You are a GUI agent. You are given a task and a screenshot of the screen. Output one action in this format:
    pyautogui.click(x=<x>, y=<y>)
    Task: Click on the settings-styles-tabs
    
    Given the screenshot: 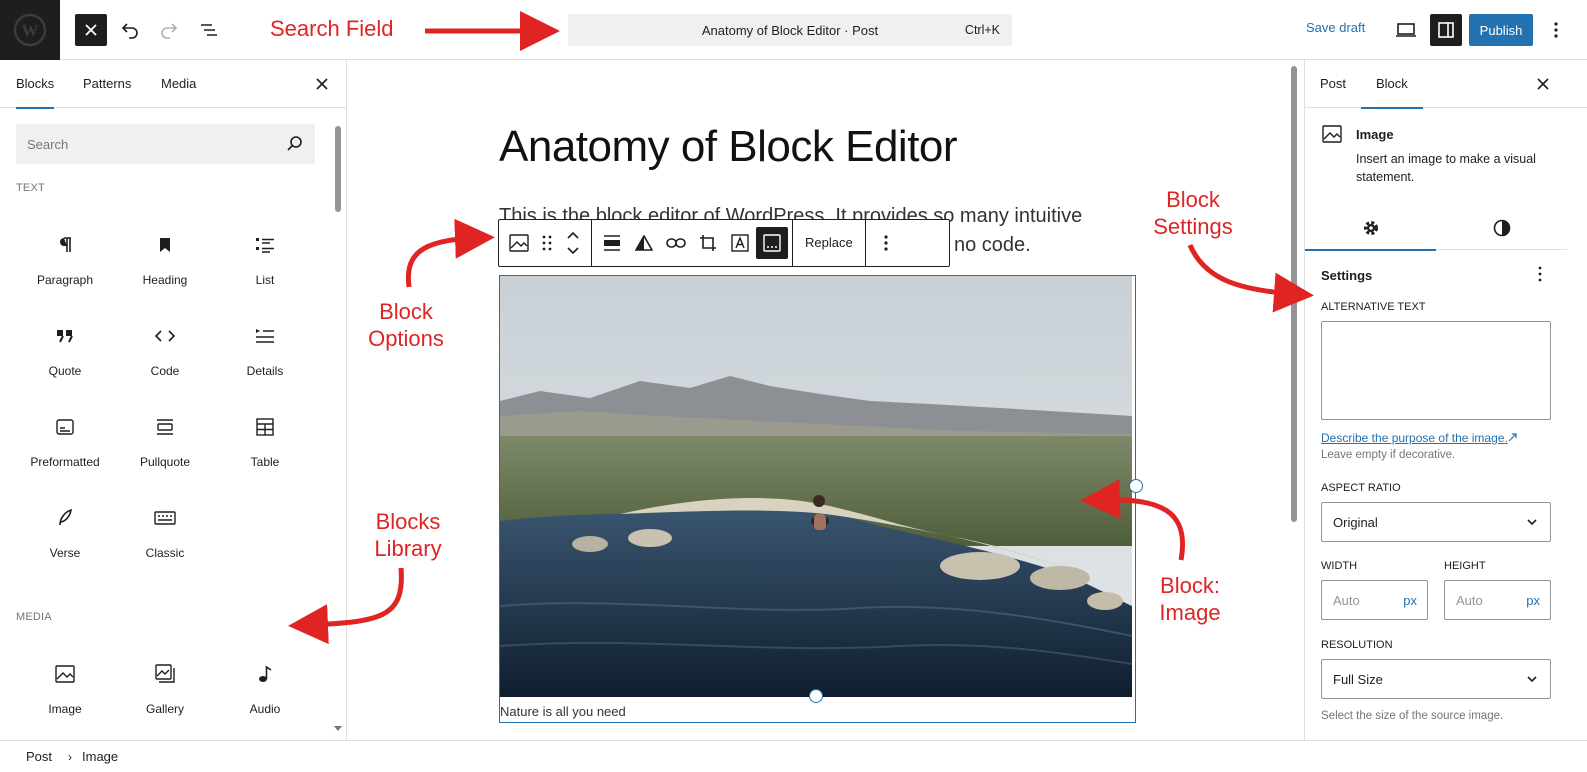 What is the action you would take?
    pyautogui.click(x=1436, y=228)
    